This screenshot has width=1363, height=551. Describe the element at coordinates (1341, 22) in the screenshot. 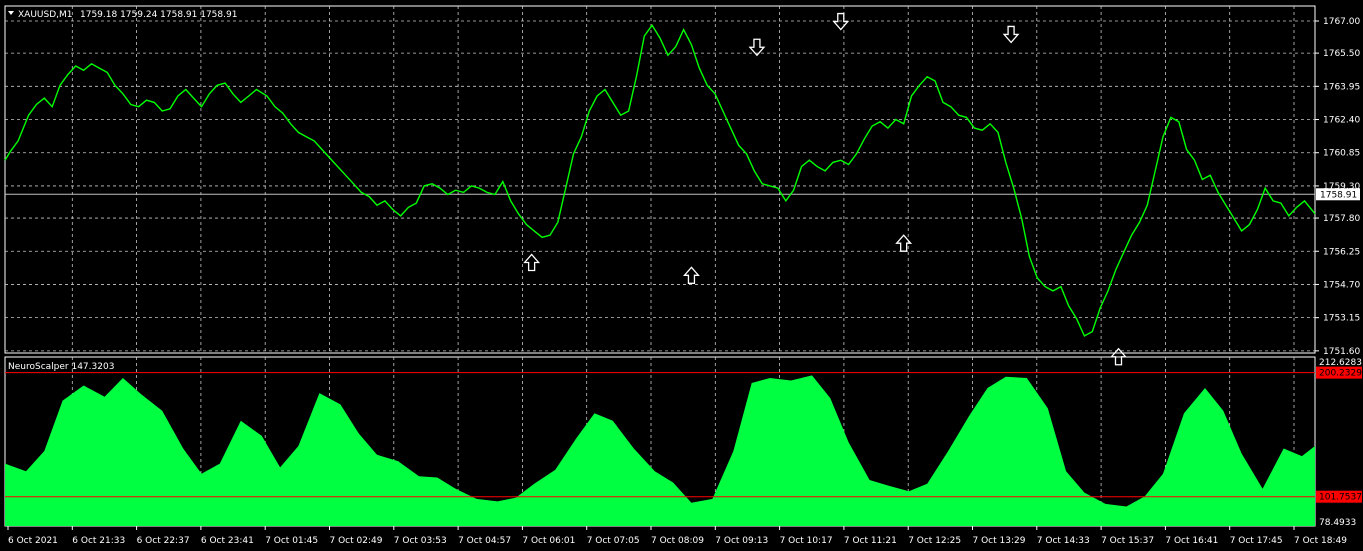

I see `price-tick-label: 1767.00` at that location.